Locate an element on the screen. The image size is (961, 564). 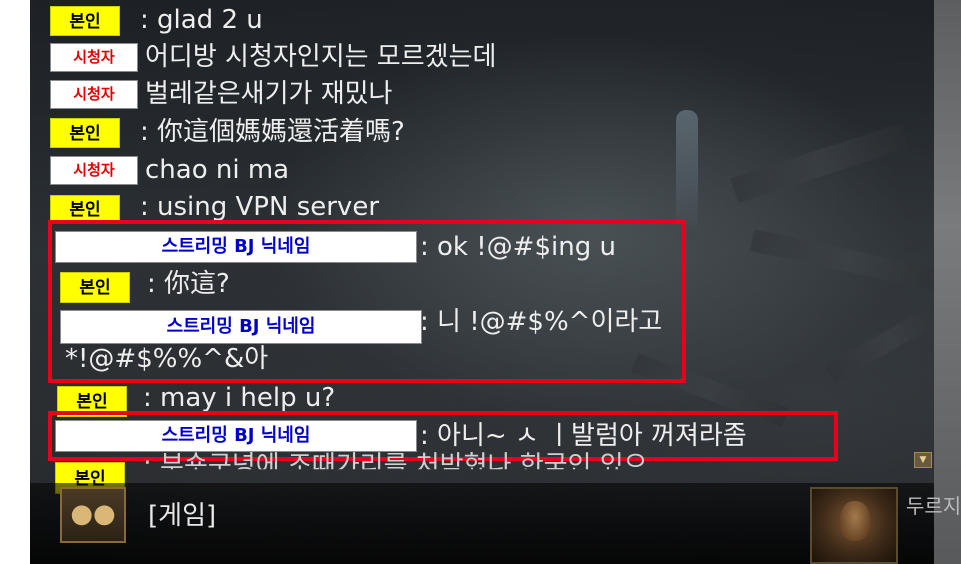
chat-message: : 你這個媽媽還活着嗎? is located at coordinates (272, 132).